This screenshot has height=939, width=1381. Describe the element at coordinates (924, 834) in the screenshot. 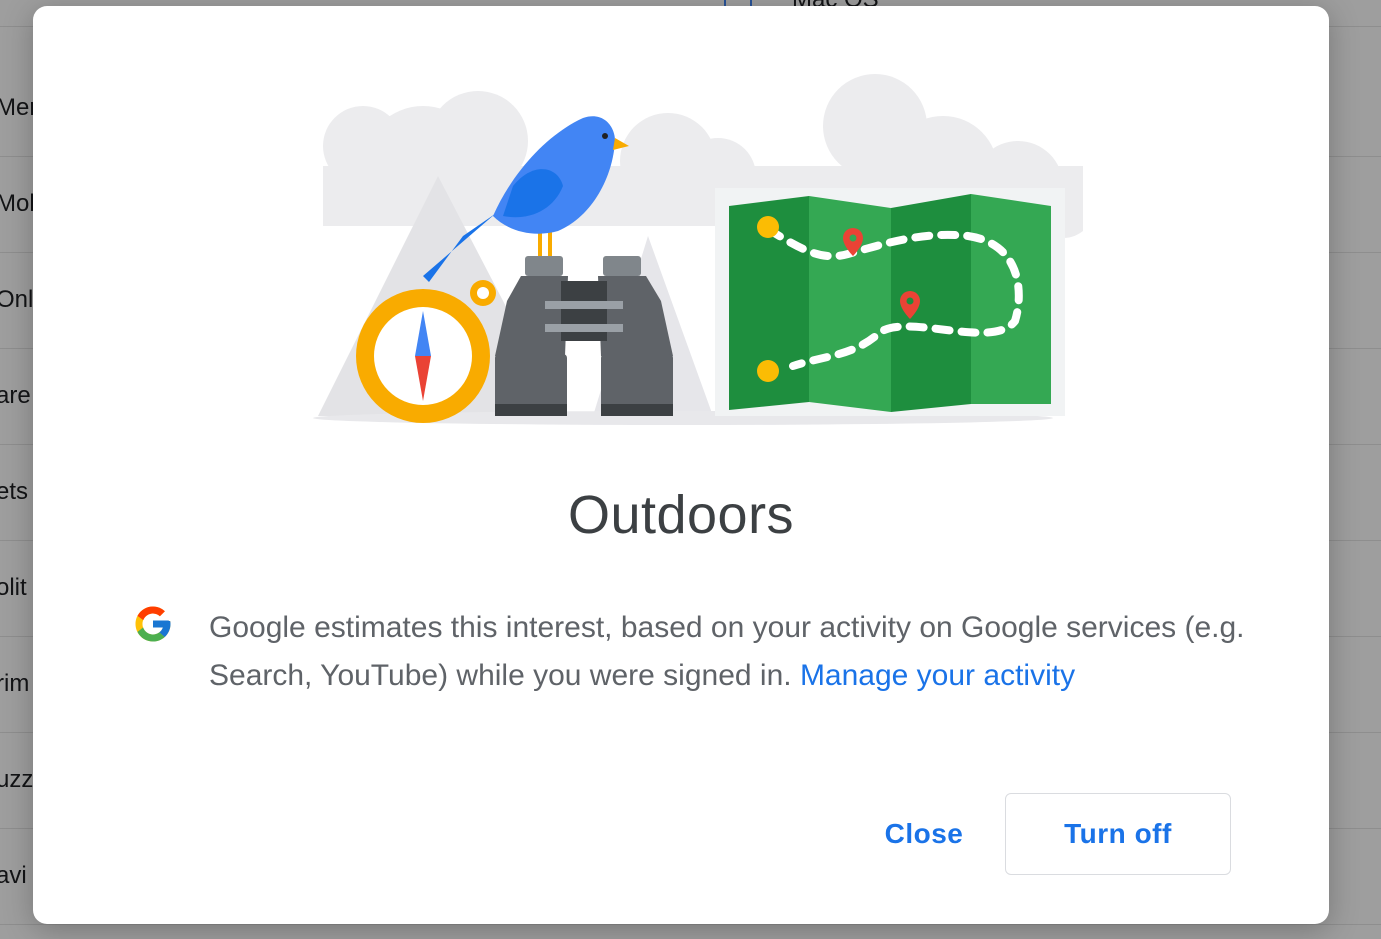

I see `close-button: Close` at that location.